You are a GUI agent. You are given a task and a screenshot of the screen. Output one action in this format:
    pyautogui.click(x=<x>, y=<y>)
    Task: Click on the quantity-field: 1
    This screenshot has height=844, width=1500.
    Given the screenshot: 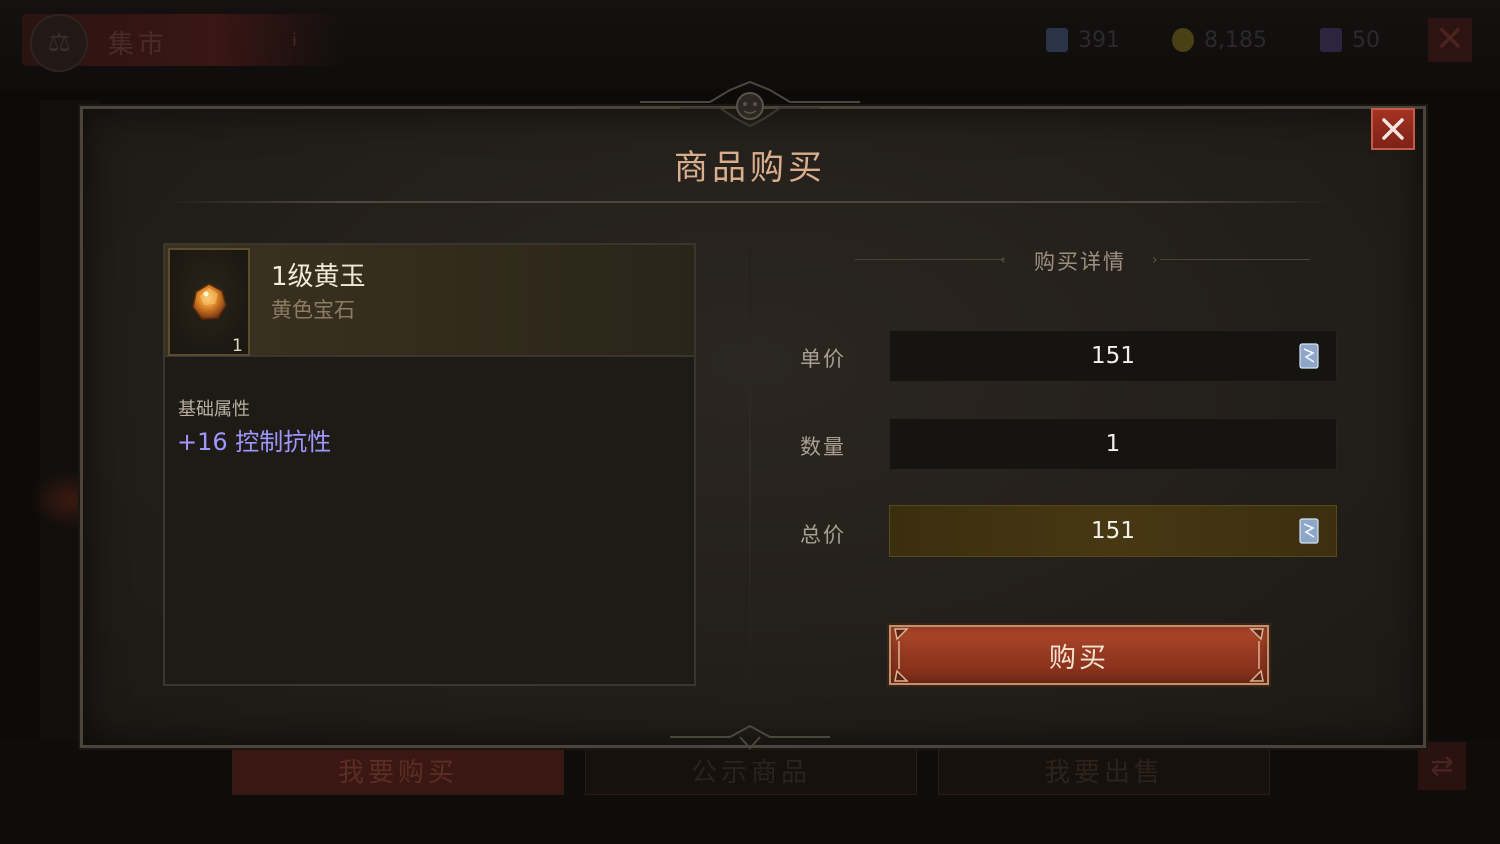 What is the action you would take?
    pyautogui.click(x=1113, y=444)
    